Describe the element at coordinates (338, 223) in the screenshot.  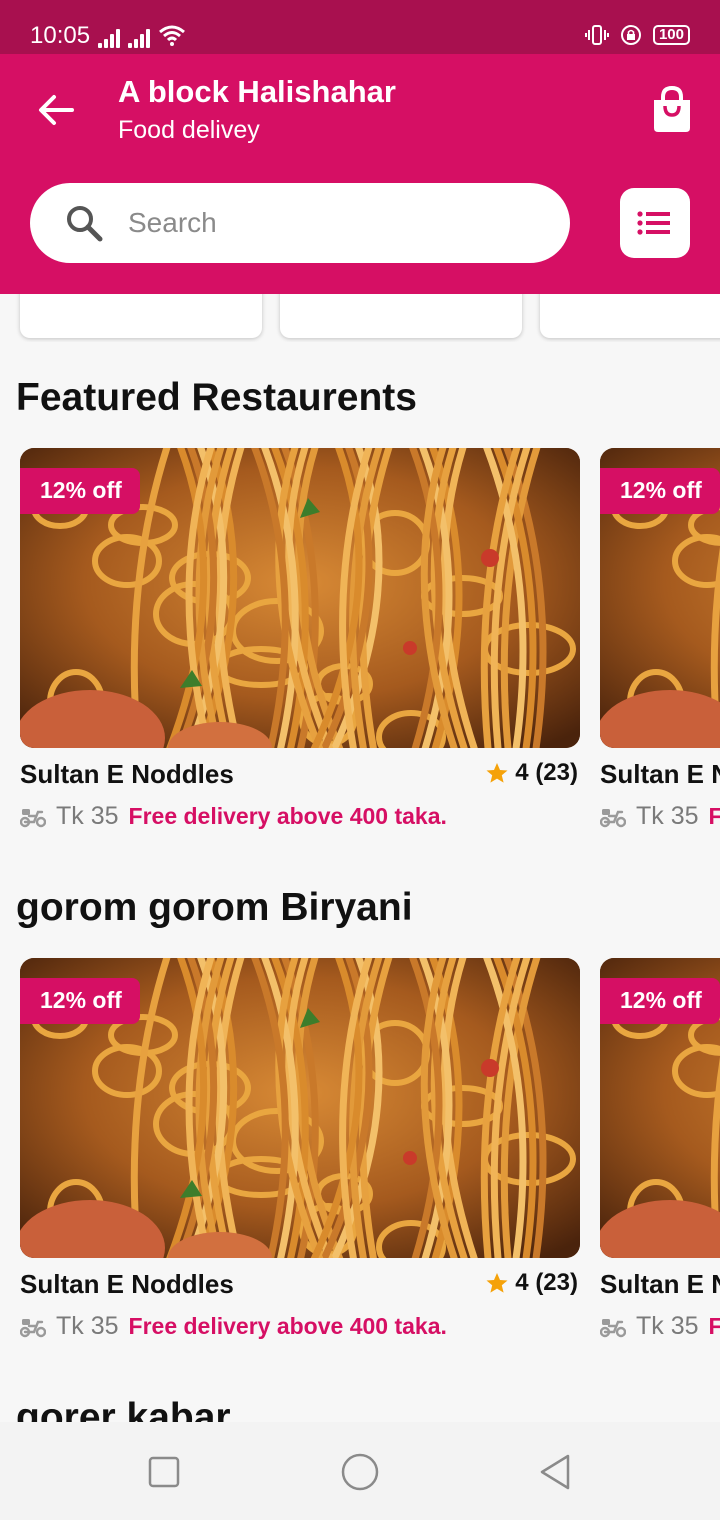
I see `search-input` at that location.